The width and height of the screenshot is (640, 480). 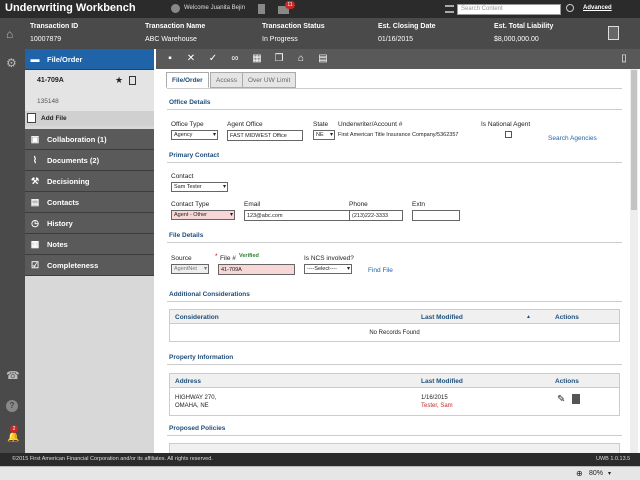 I want to click on ncs-select: ----Select----, so click(x=328, y=269).